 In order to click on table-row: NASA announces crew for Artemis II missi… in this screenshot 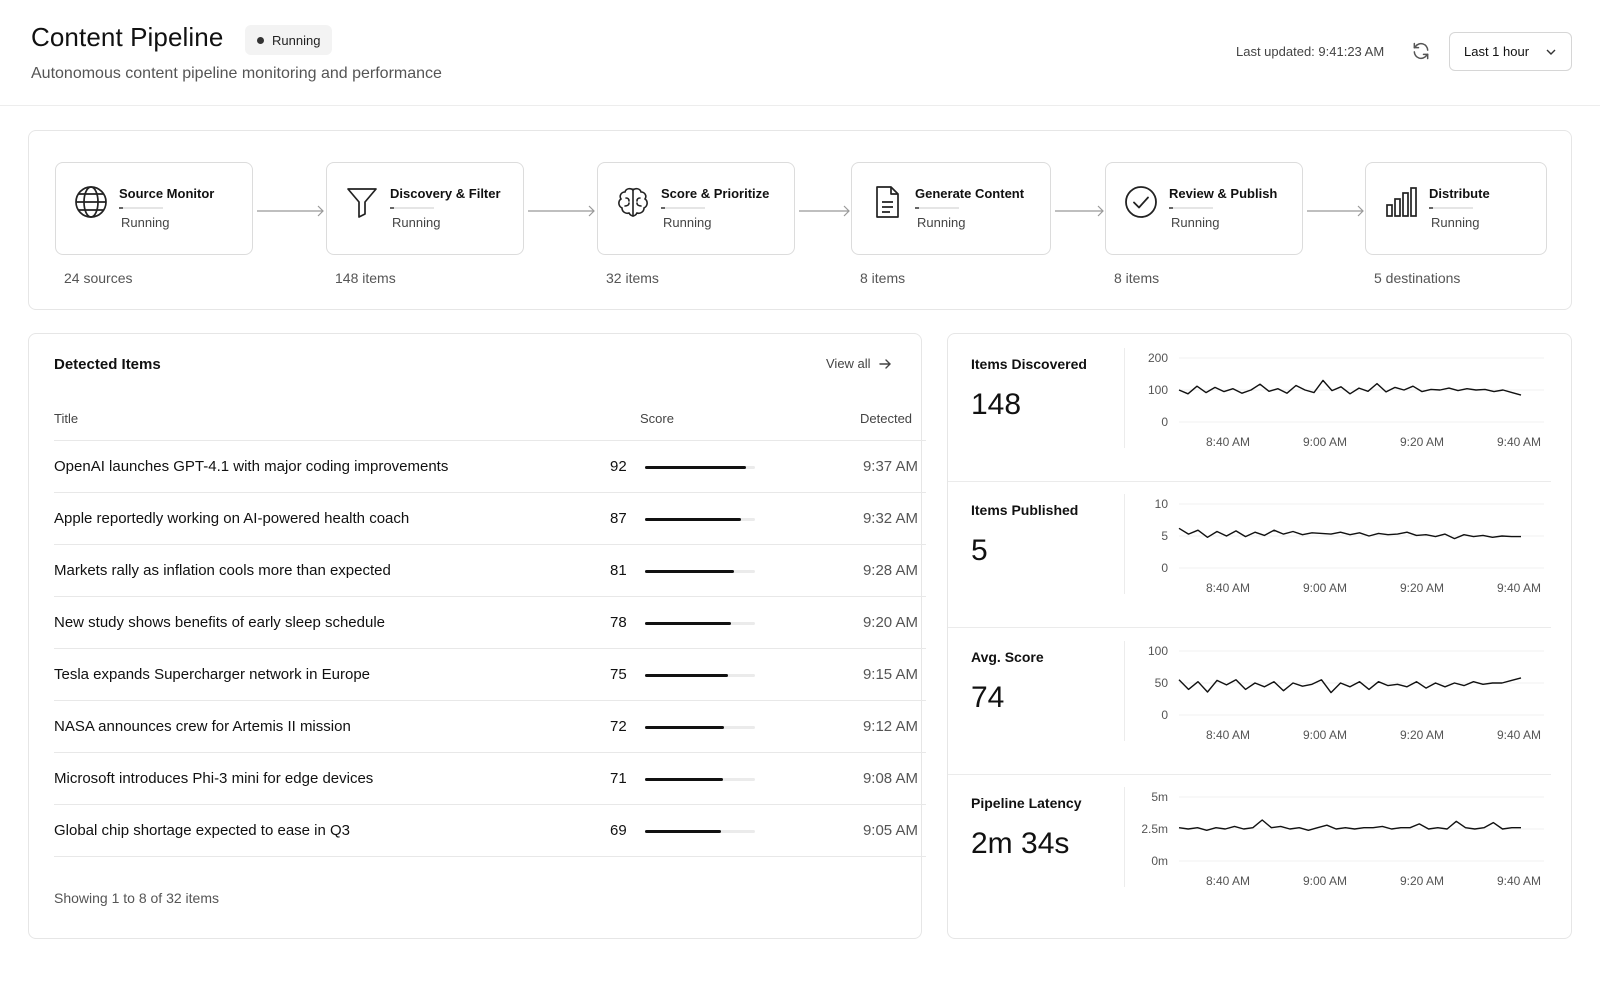, I will do `click(490, 727)`.